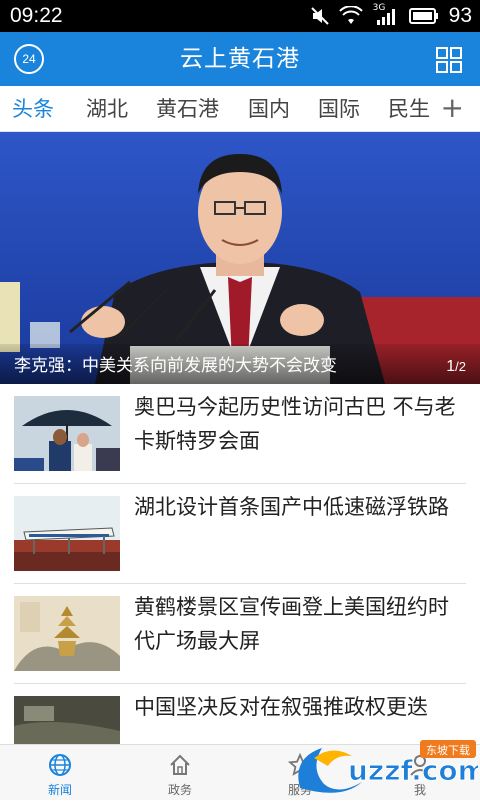 Image resolution: width=480 pixels, height=801 pixels. Describe the element at coordinates (107, 109) in the screenshot. I see `tab-hubei: 湖北` at that location.